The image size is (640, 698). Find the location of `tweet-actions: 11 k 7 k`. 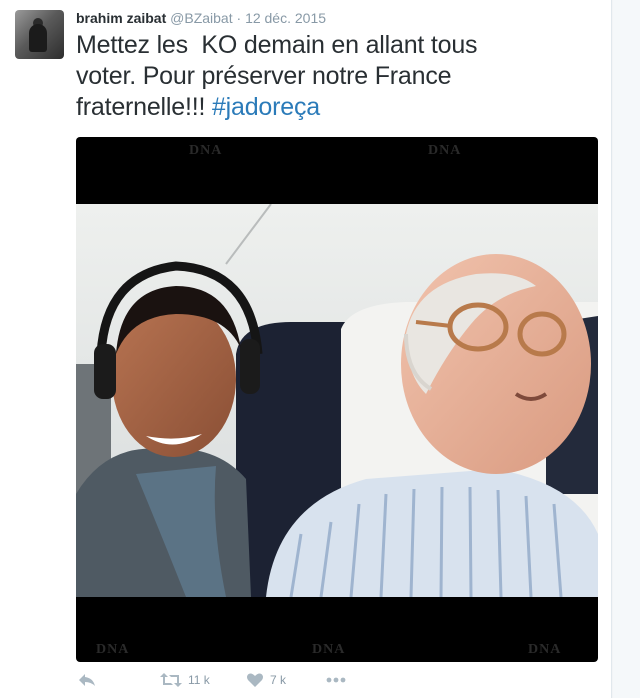

tweet-actions: 11 k 7 k is located at coordinates (341, 680).